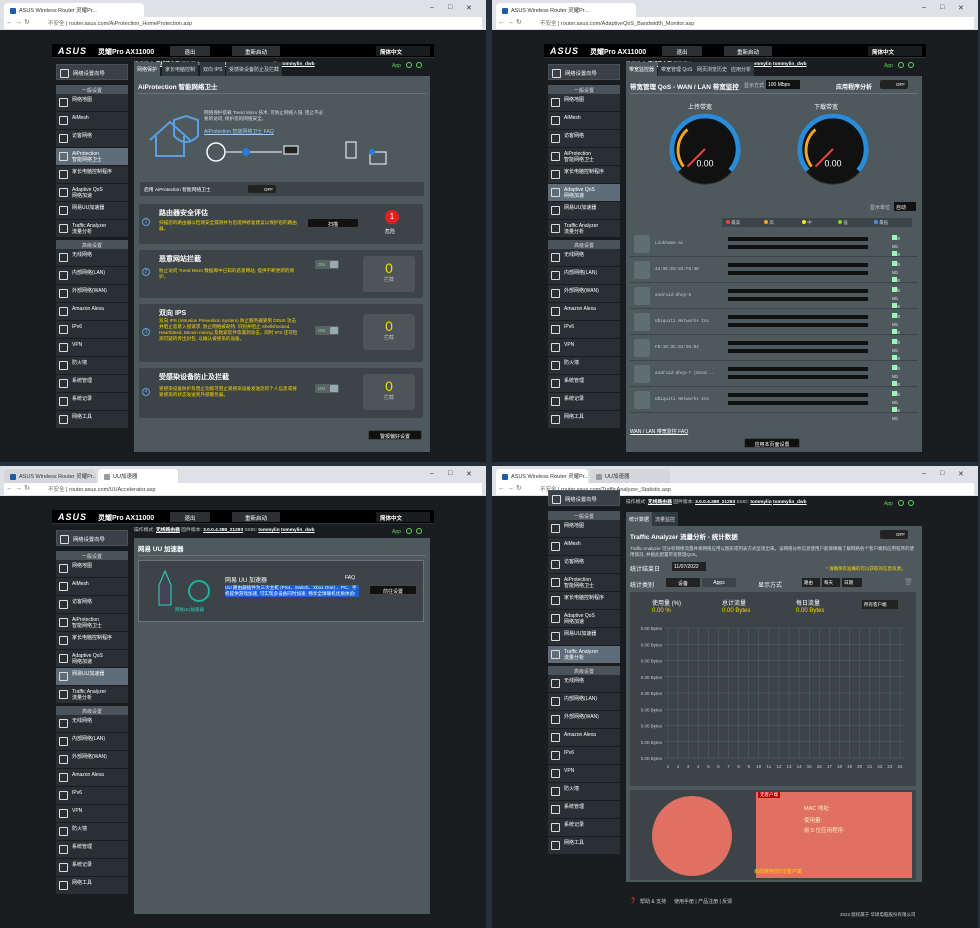 The height and width of the screenshot is (928, 980). What do you see at coordinates (677, 69) in the screenshot?
I see `tab-qos: 带宽管理 QoS` at bounding box center [677, 69].